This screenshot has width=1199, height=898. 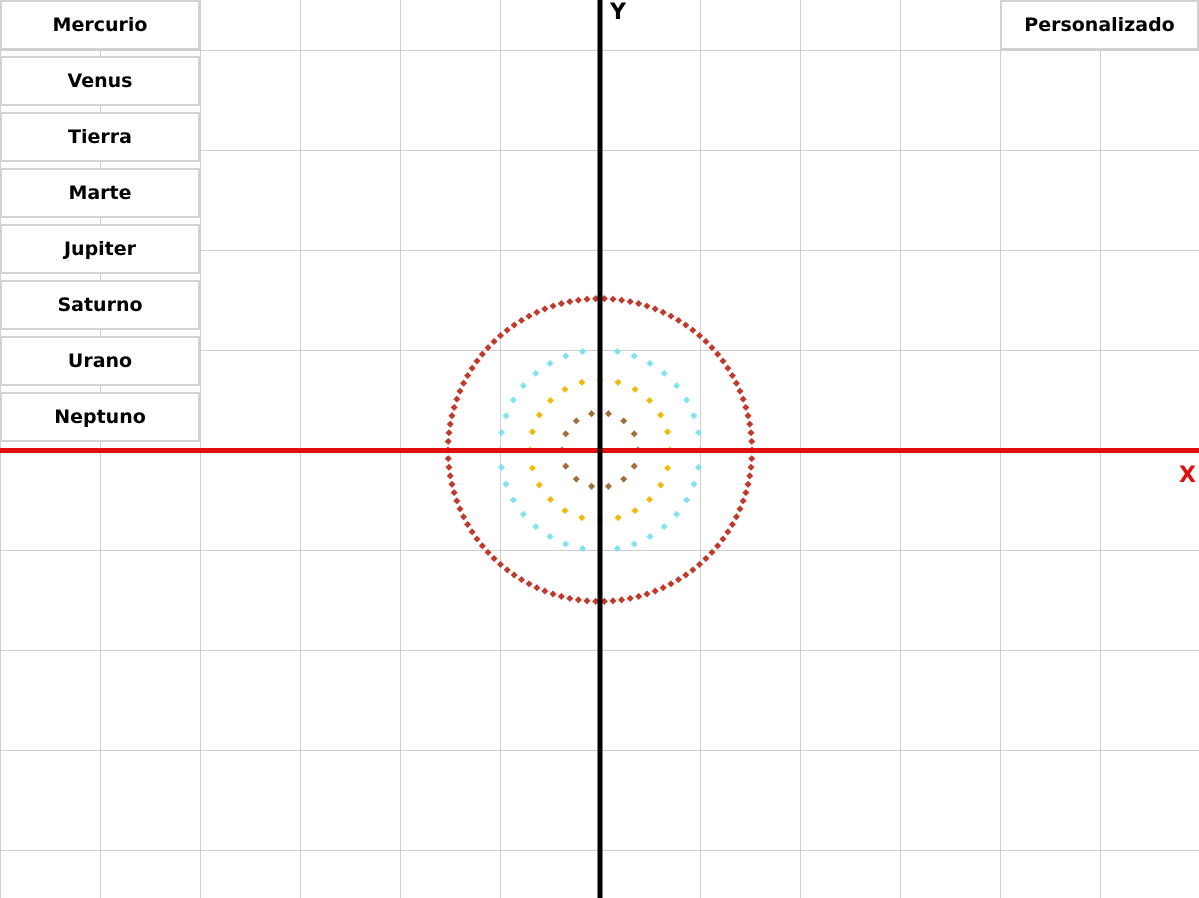 I want to click on urano-button: Urano, so click(x=100, y=361).